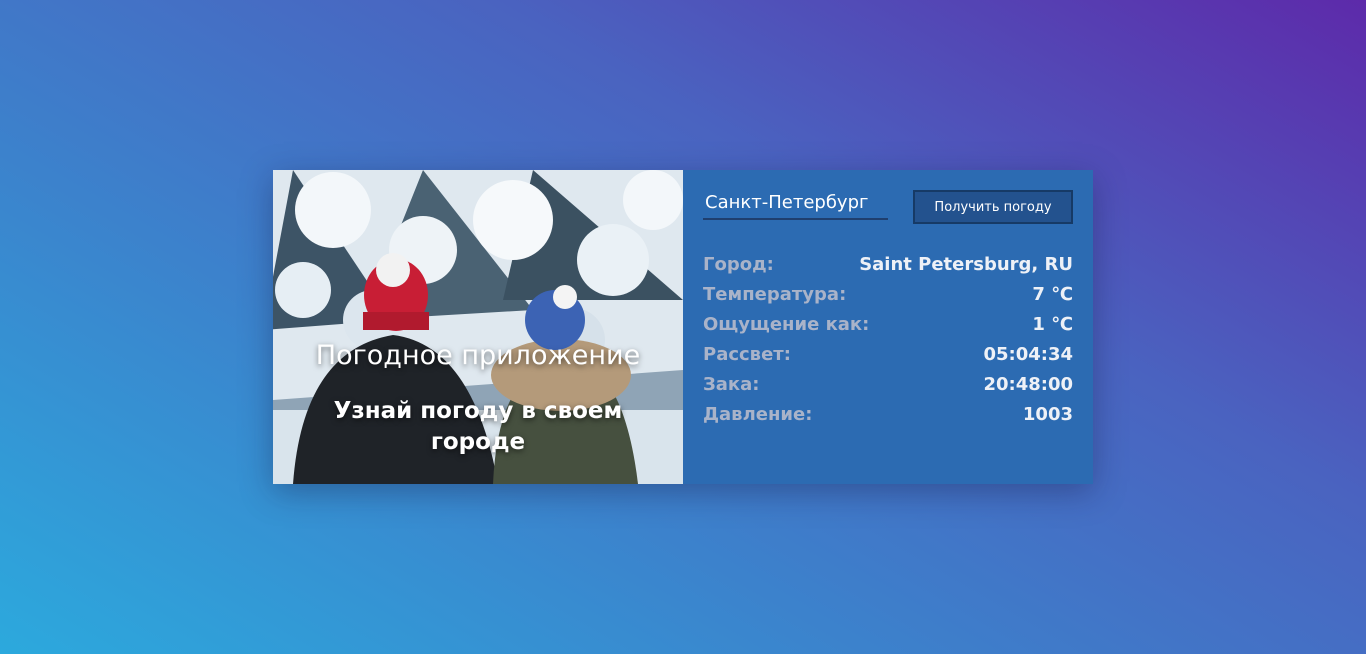 The height and width of the screenshot is (654, 1366). What do you see at coordinates (738, 264) in the screenshot?
I see `city-label: Город:` at bounding box center [738, 264].